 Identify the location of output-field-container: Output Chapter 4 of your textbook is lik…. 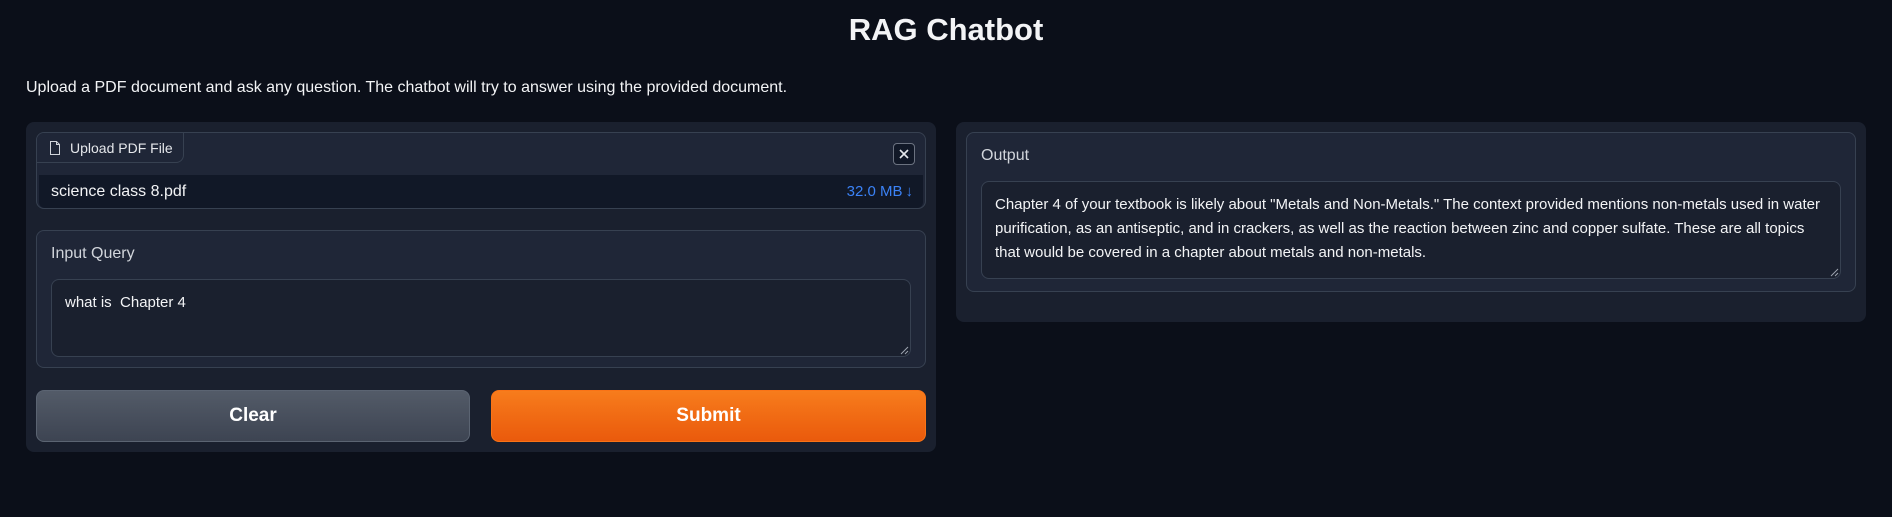
(1411, 212).